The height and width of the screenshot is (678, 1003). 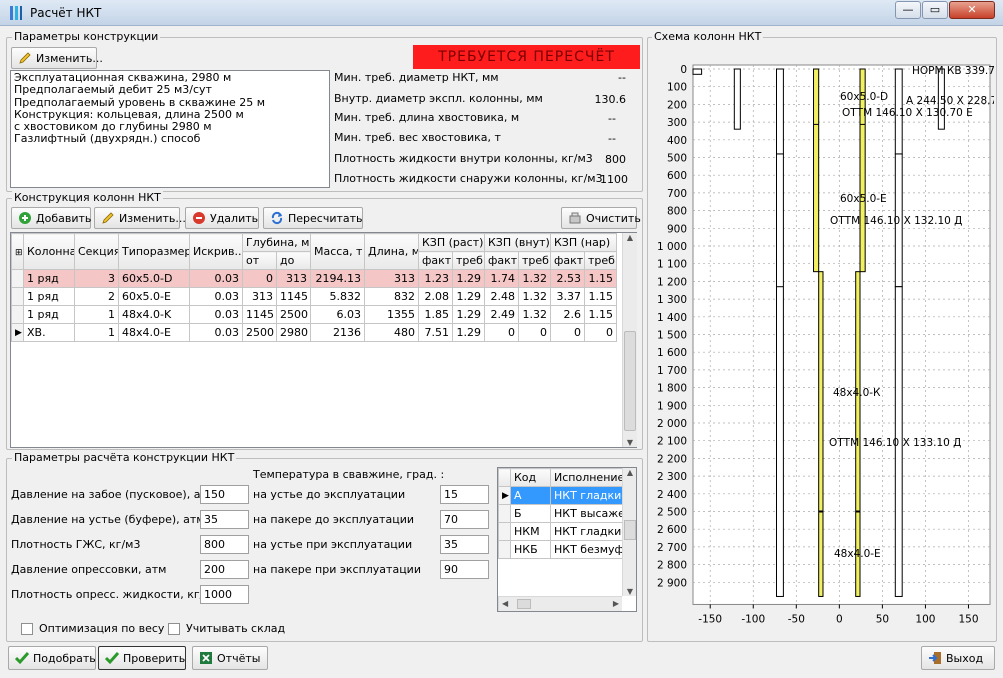 I want to click on col-header: КЗП (нар), so click(x=583, y=242).